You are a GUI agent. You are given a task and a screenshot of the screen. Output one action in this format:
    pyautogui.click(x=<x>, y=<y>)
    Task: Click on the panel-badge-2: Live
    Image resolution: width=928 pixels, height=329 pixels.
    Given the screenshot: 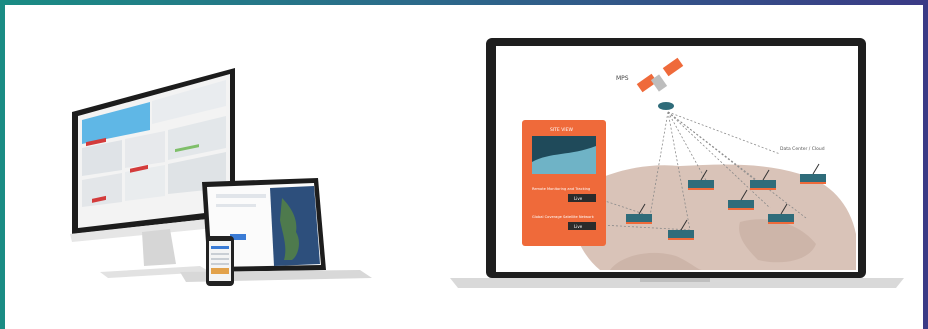 What is the action you would take?
    pyautogui.click(x=578, y=226)
    